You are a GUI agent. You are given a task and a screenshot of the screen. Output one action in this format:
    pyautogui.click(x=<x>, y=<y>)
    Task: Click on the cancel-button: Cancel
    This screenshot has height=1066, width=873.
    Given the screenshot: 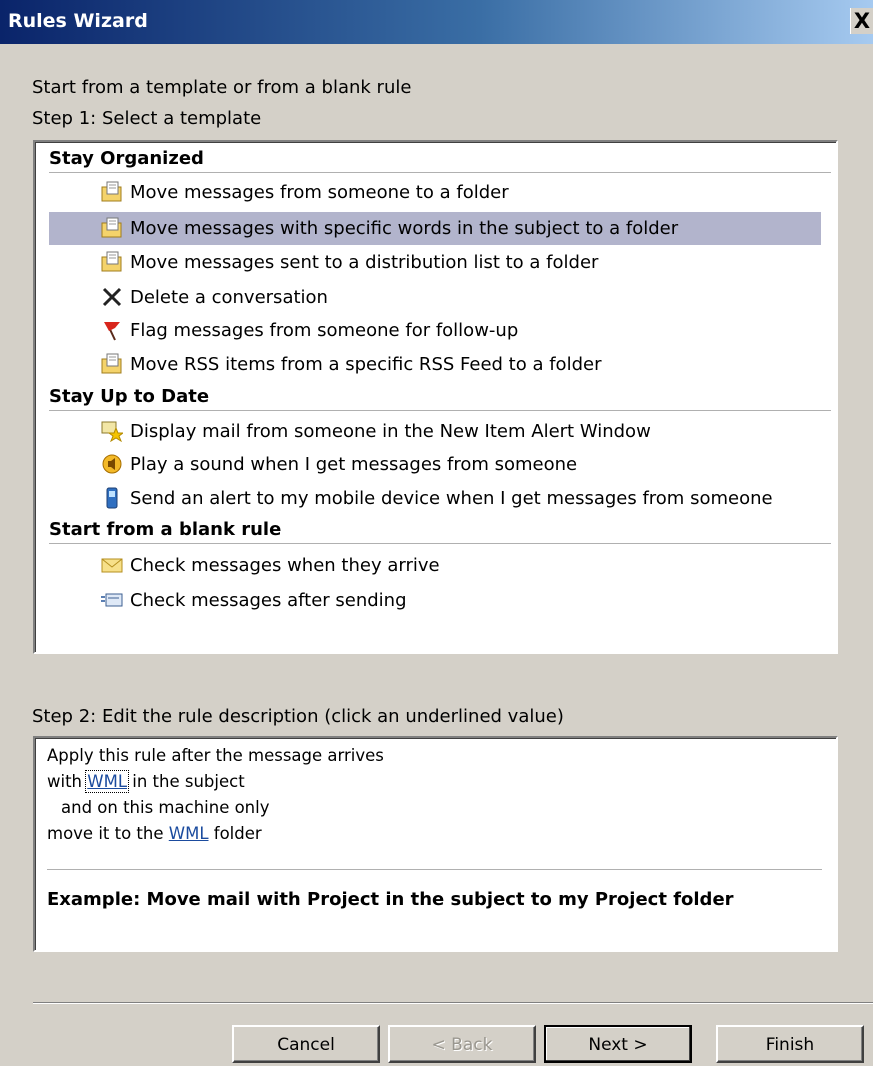 What is the action you would take?
    pyautogui.click(x=306, y=1044)
    